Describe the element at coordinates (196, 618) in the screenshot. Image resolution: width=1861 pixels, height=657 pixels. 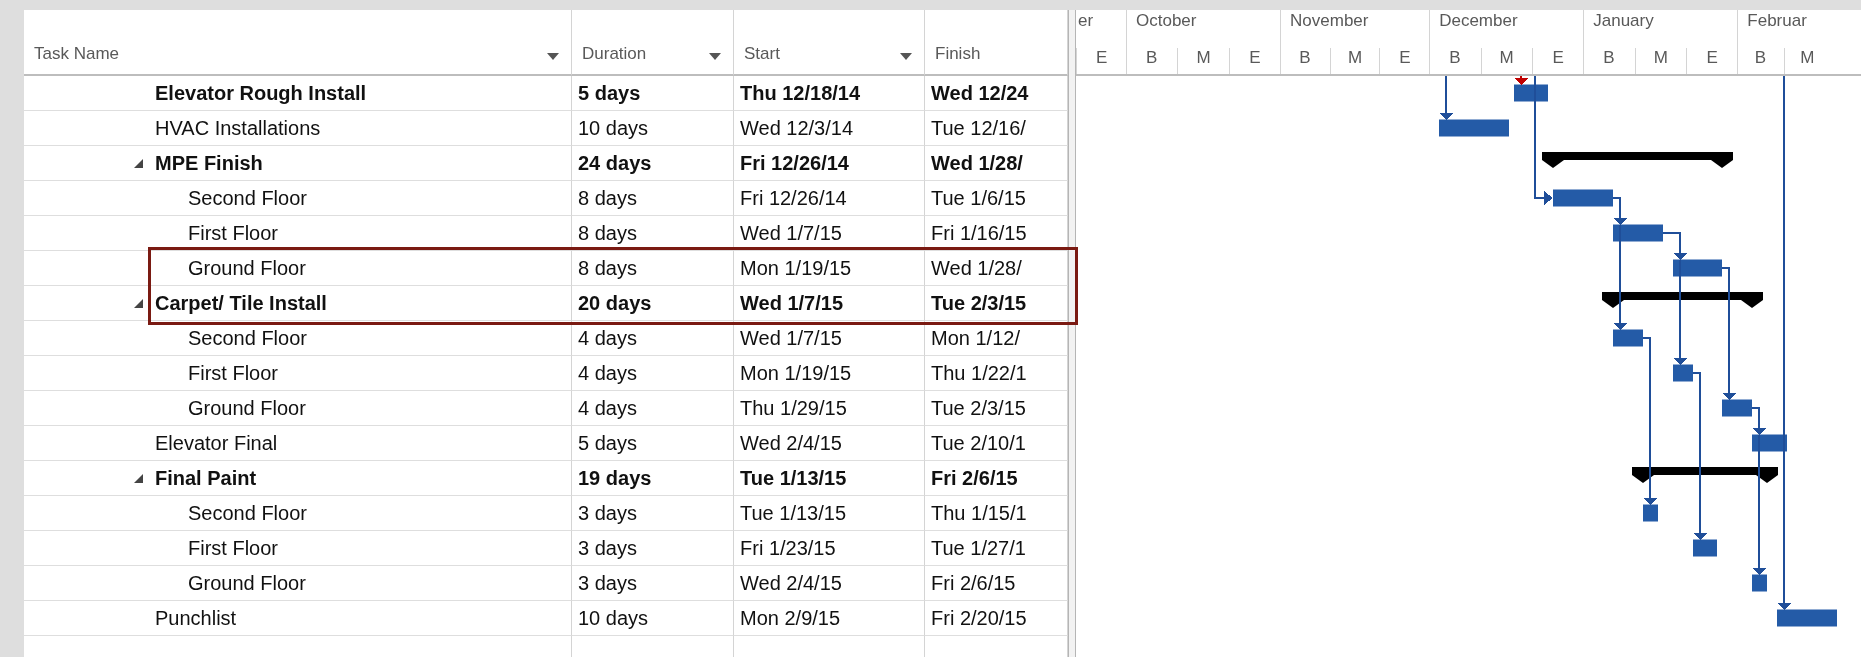
I see `task-name: Punchlist` at that location.